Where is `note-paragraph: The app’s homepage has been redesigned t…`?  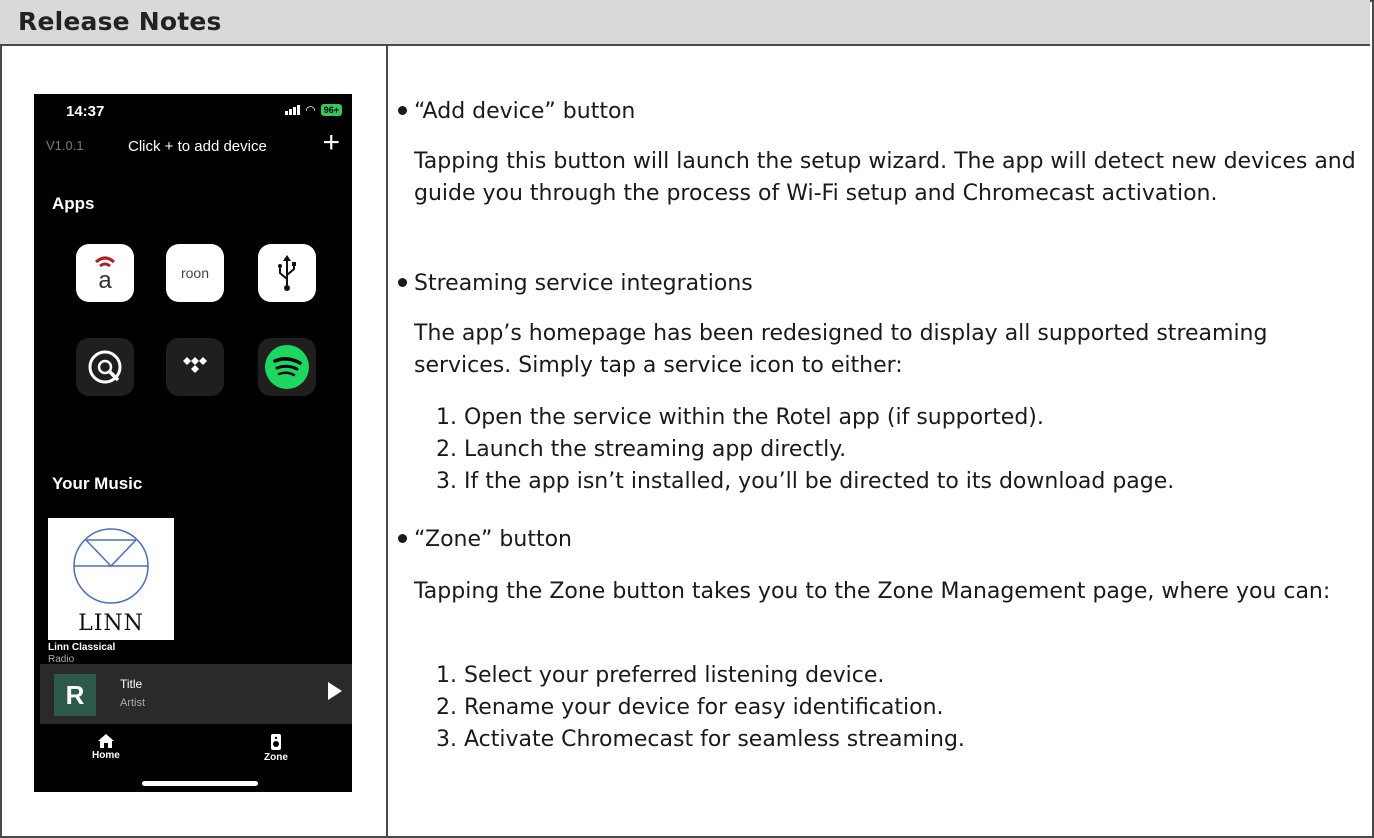
note-paragraph: The app’s homepage has been redesigned t… is located at coordinates (841, 349).